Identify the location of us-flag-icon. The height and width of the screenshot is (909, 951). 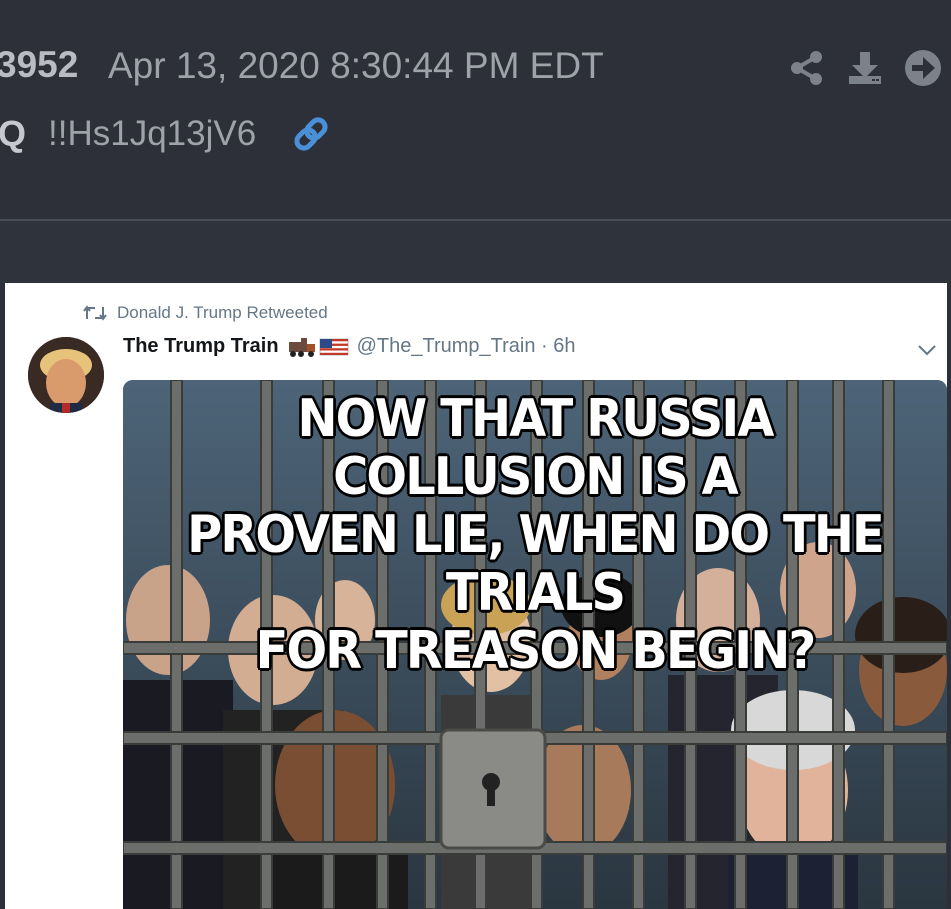
(334, 346).